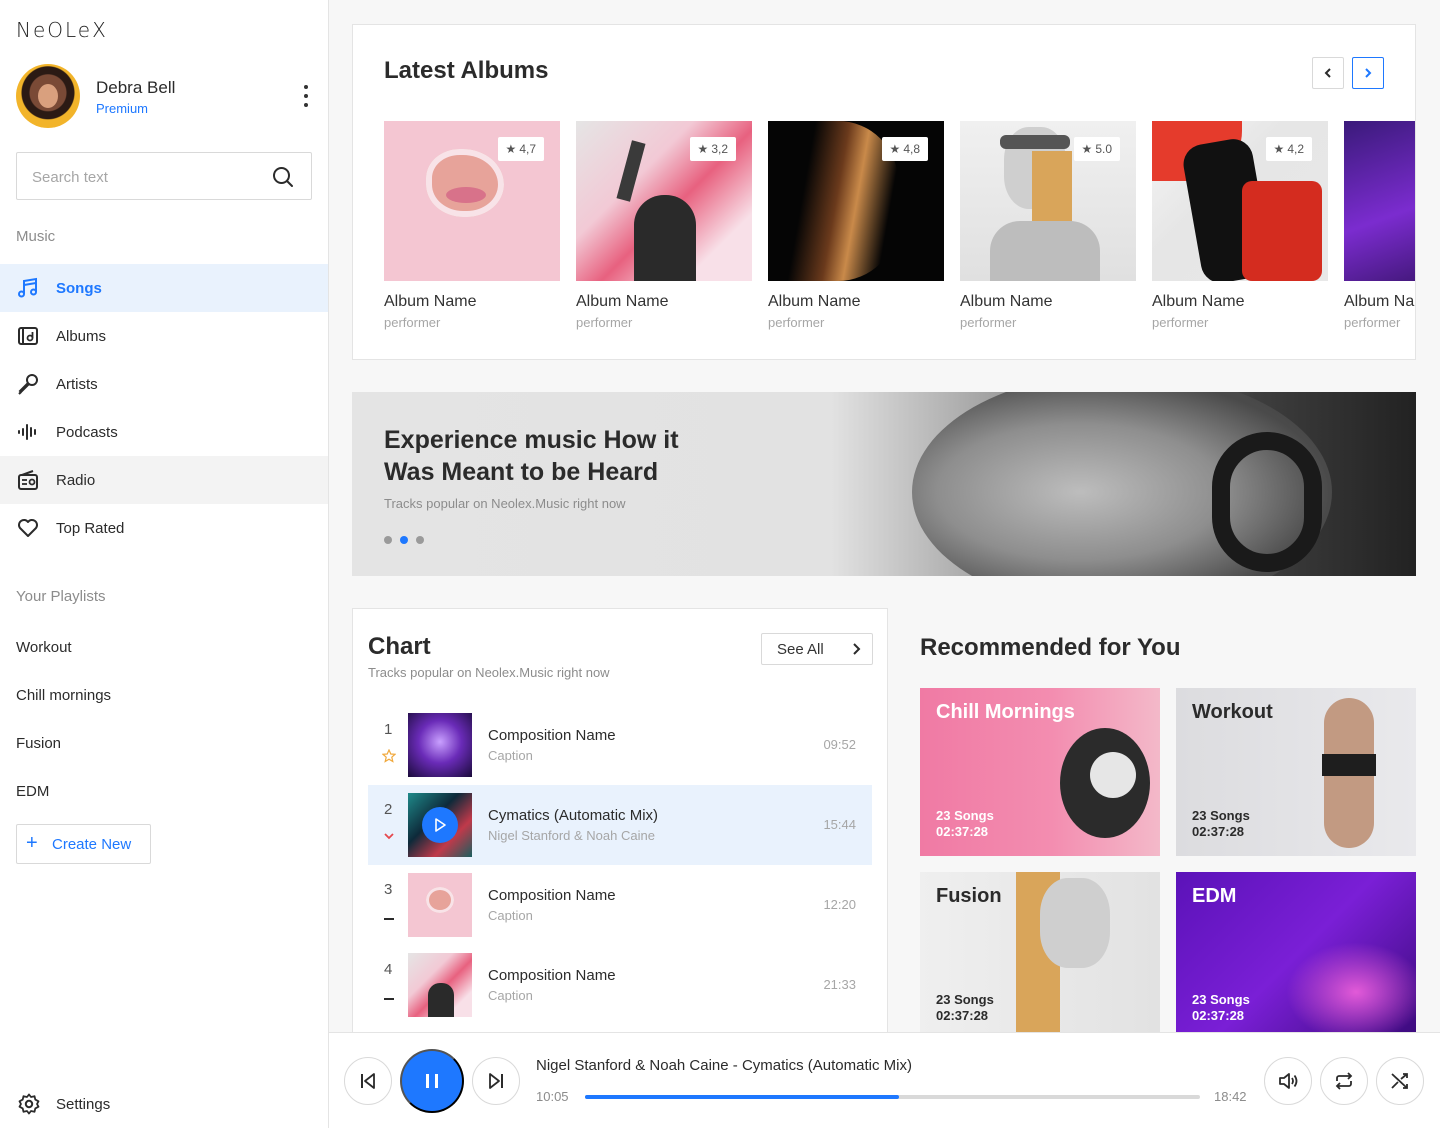  I want to click on card-title: Workout, so click(1232, 712).